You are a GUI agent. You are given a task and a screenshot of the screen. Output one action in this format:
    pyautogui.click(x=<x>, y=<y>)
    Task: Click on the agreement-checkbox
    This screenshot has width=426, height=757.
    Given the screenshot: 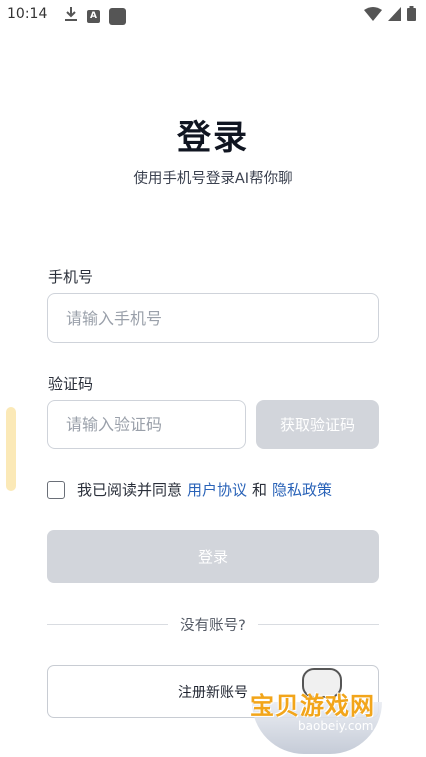 What is the action you would take?
    pyautogui.click(x=56, y=489)
    